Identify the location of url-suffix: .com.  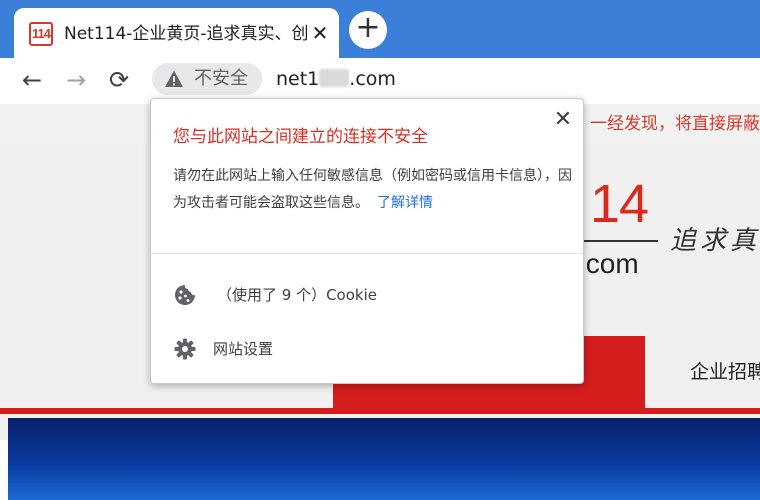
(372, 79).